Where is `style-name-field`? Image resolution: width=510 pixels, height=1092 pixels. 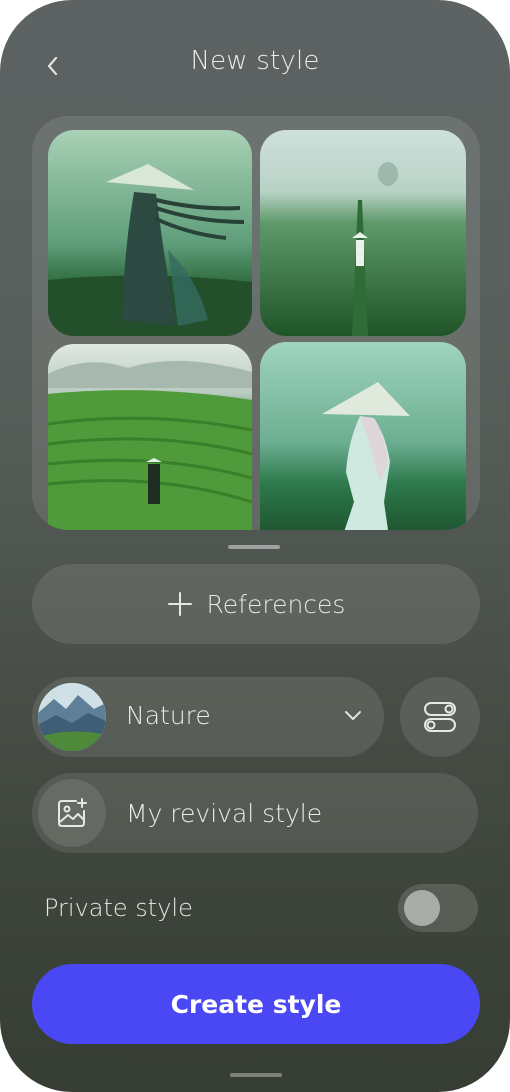
style-name-field is located at coordinates (255, 813).